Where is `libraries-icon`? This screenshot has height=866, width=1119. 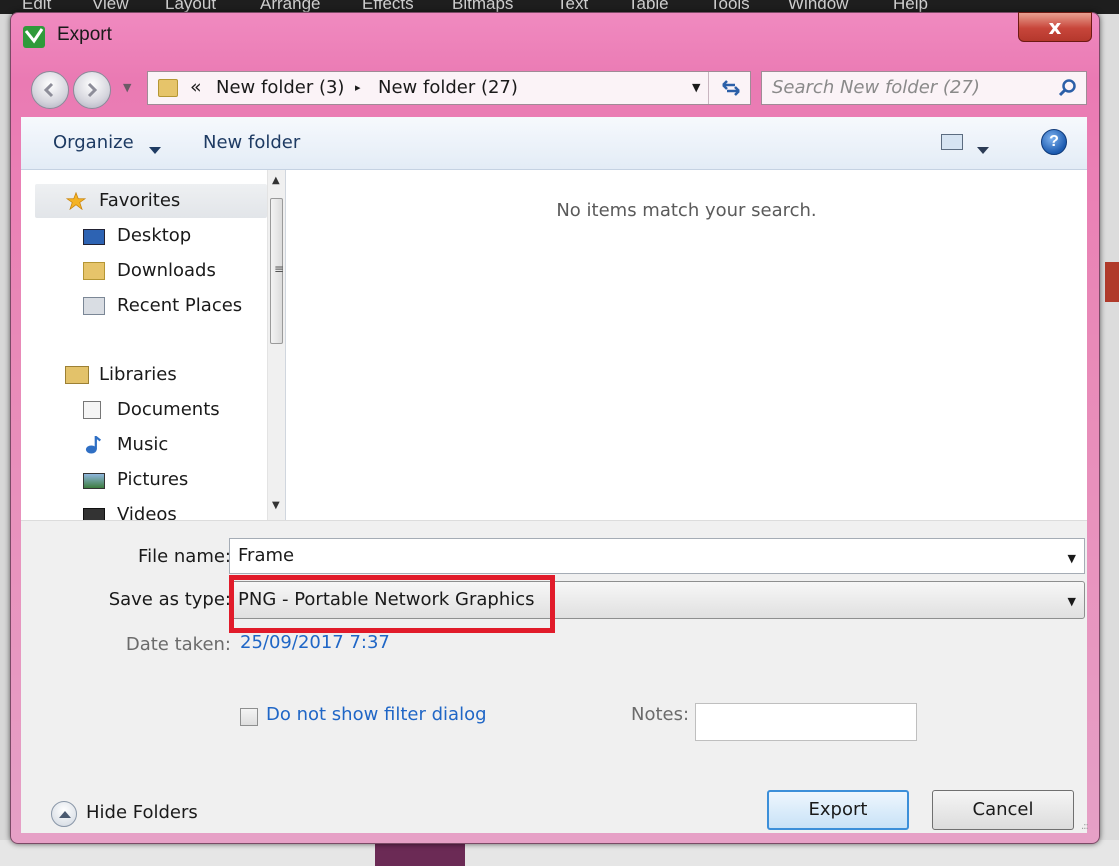
libraries-icon is located at coordinates (77, 375).